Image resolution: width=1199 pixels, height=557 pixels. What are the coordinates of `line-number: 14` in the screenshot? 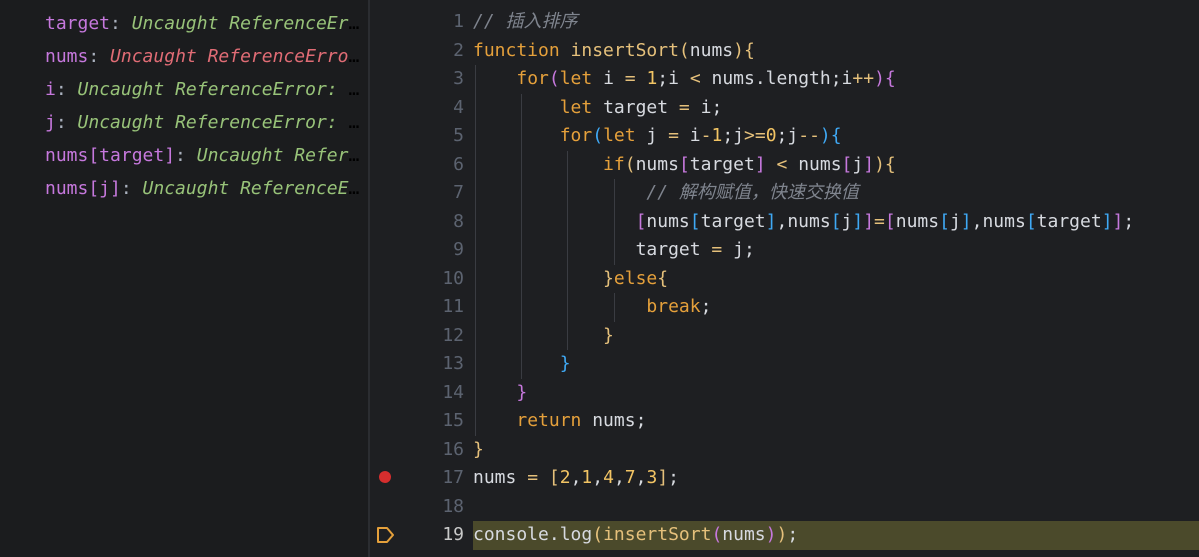 It's located at (432, 393).